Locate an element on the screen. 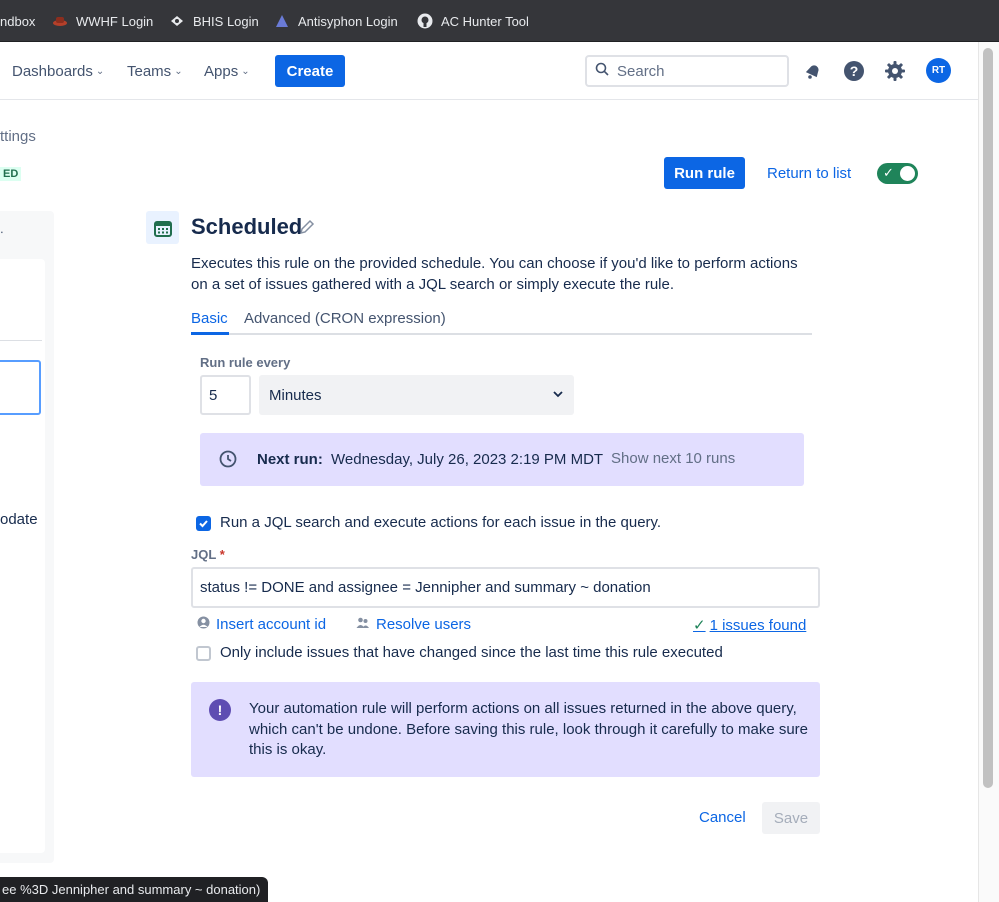 The height and width of the screenshot is (902, 999). insert-account-id-button: Insert account id is located at coordinates (261, 624).